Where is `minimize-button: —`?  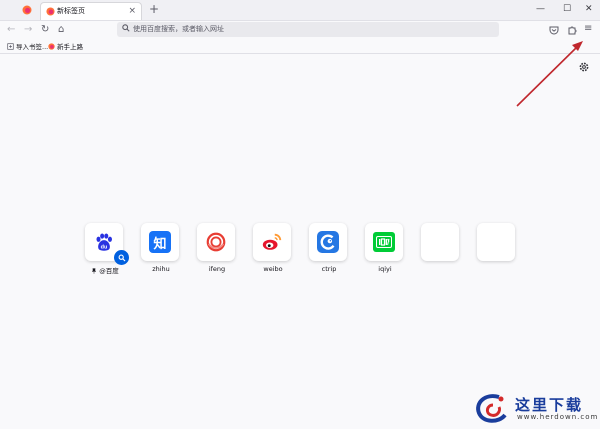 minimize-button: — is located at coordinates (540, 9).